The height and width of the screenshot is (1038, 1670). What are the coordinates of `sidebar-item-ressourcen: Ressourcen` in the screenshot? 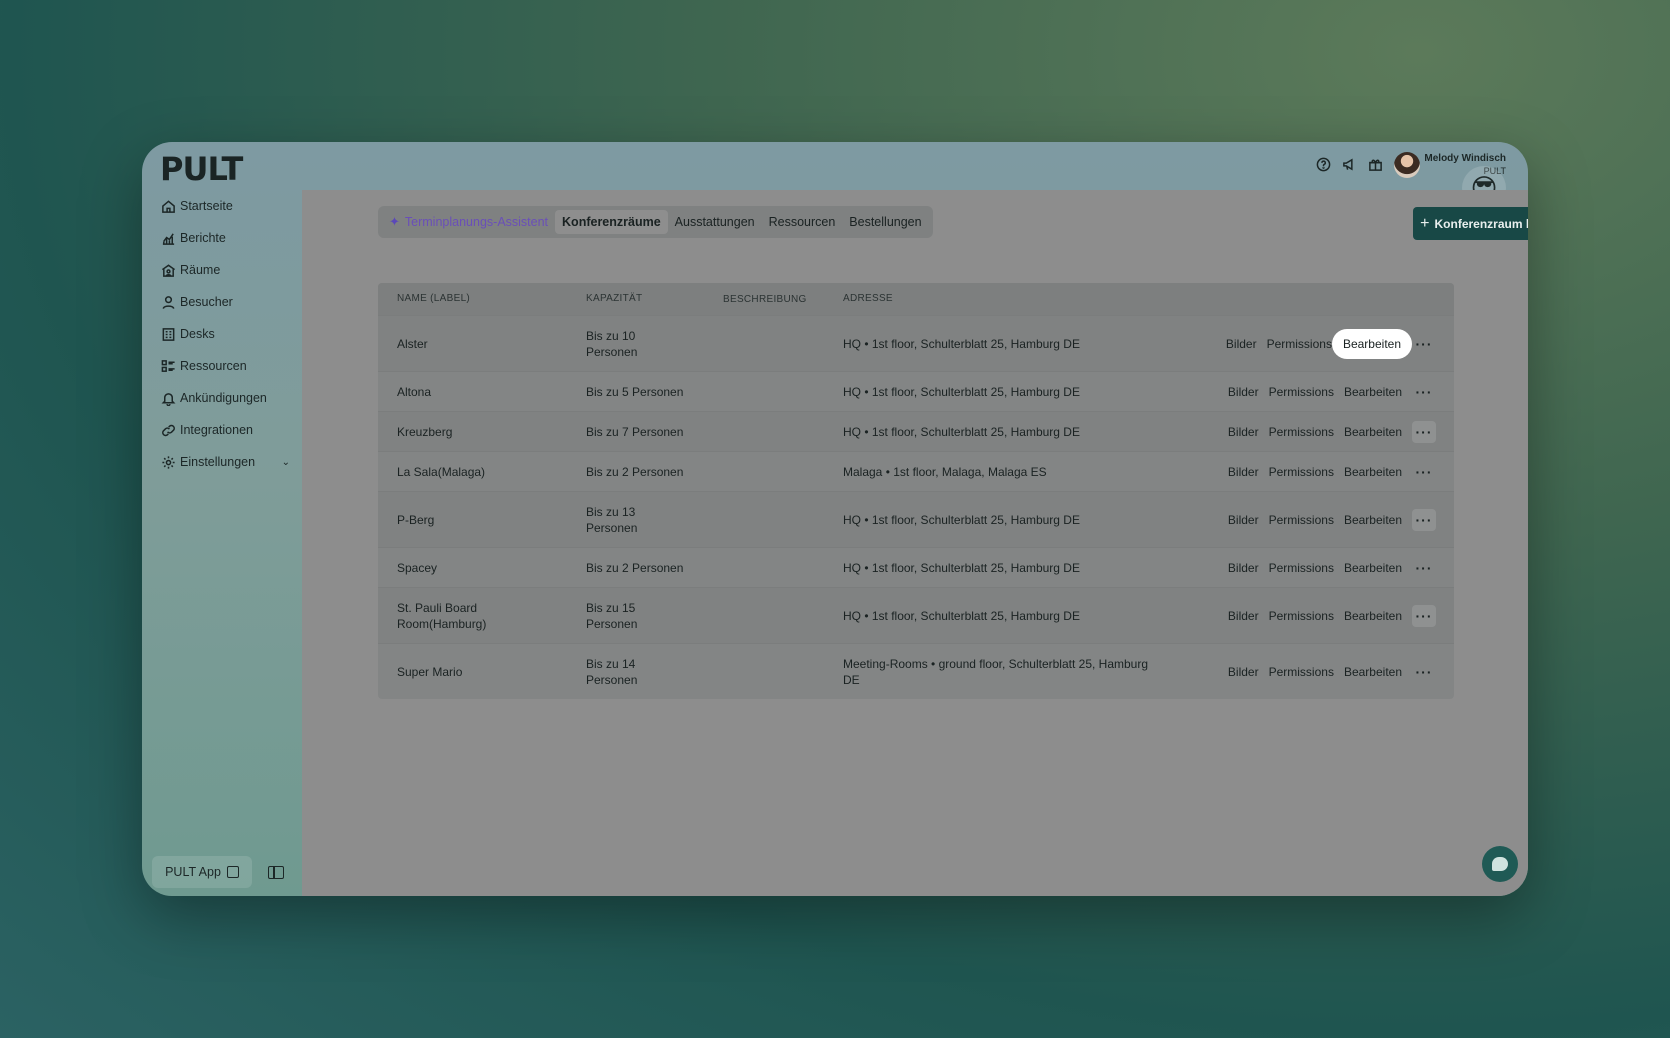 It's located at (225, 366).